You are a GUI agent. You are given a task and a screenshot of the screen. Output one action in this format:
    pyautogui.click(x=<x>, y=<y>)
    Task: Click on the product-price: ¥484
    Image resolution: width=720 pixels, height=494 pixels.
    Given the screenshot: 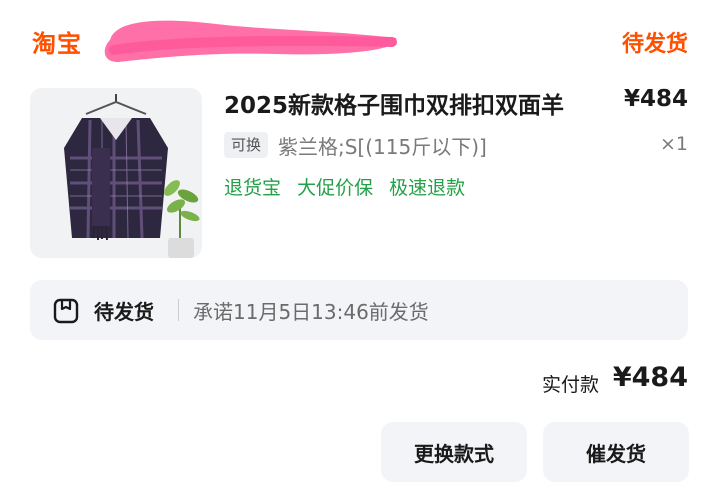 What is the action you would take?
    pyautogui.click(x=655, y=99)
    